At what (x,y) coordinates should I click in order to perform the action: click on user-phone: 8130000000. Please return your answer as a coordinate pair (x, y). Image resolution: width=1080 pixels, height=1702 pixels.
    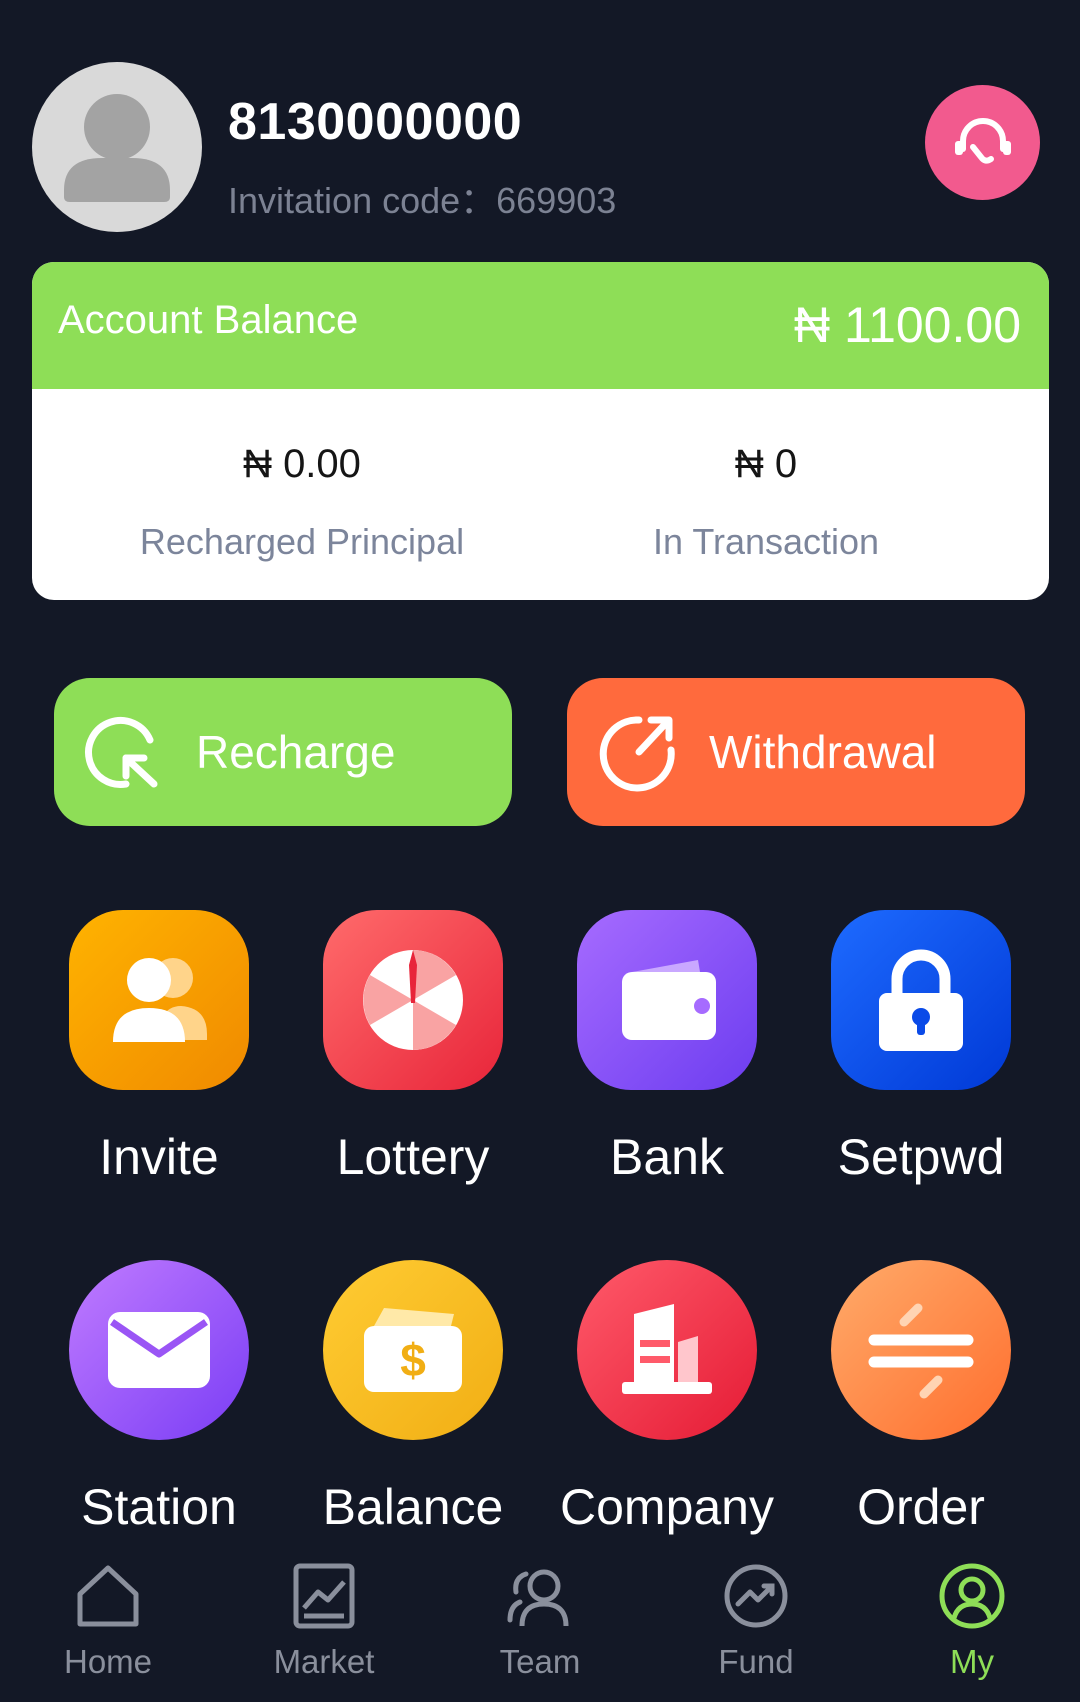
    Looking at the image, I should click on (375, 122).